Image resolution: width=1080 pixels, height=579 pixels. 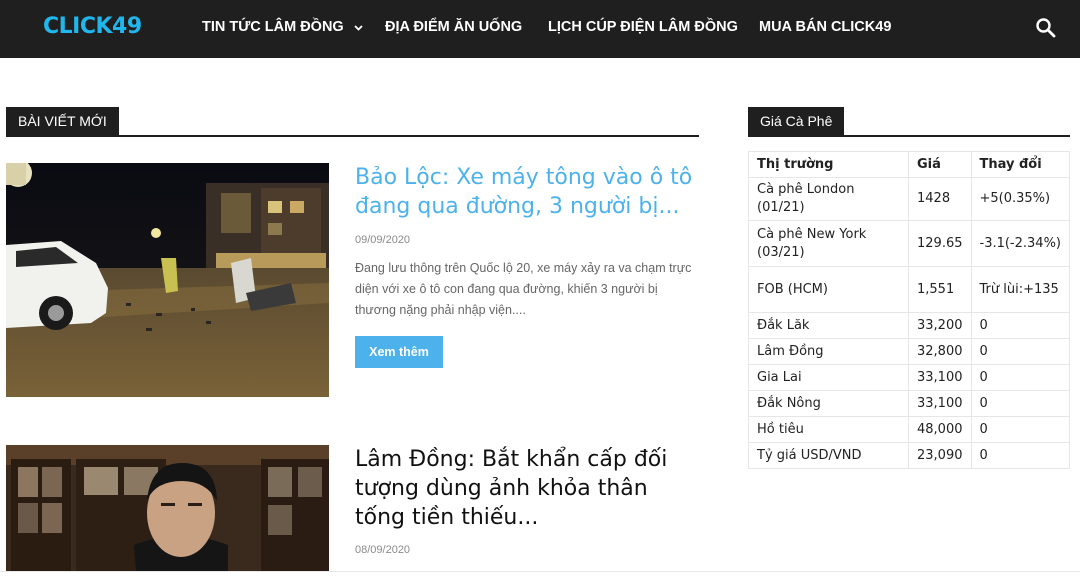 What do you see at coordinates (825, 27) in the screenshot?
I see `nav-mua-ban-click49: MUA BÁN CLICK49` at bounding box center [825, 27].